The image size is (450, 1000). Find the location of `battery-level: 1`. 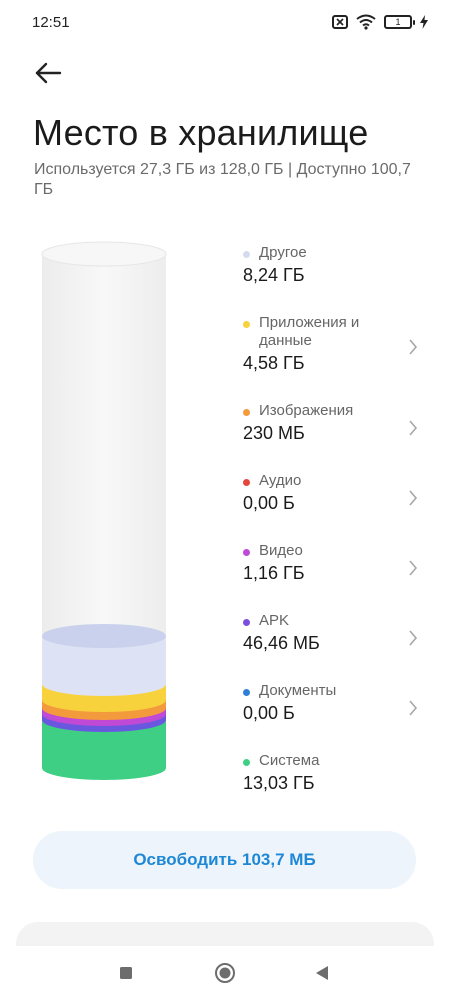

battery-level: 1 is located at coordinates (398, 22).